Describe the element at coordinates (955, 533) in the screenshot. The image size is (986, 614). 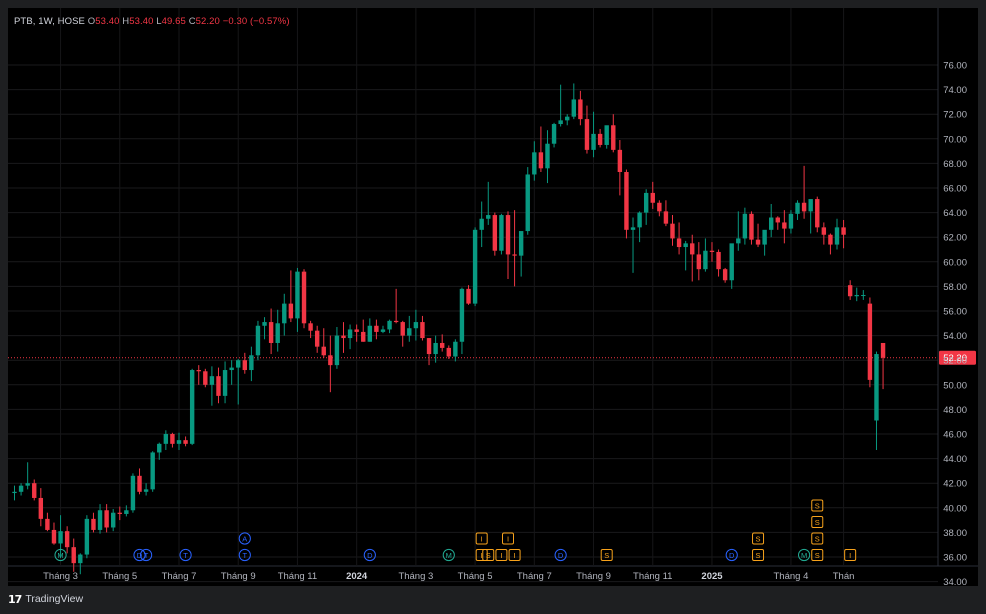
I see `price-tick-label: 38.00` at that location.